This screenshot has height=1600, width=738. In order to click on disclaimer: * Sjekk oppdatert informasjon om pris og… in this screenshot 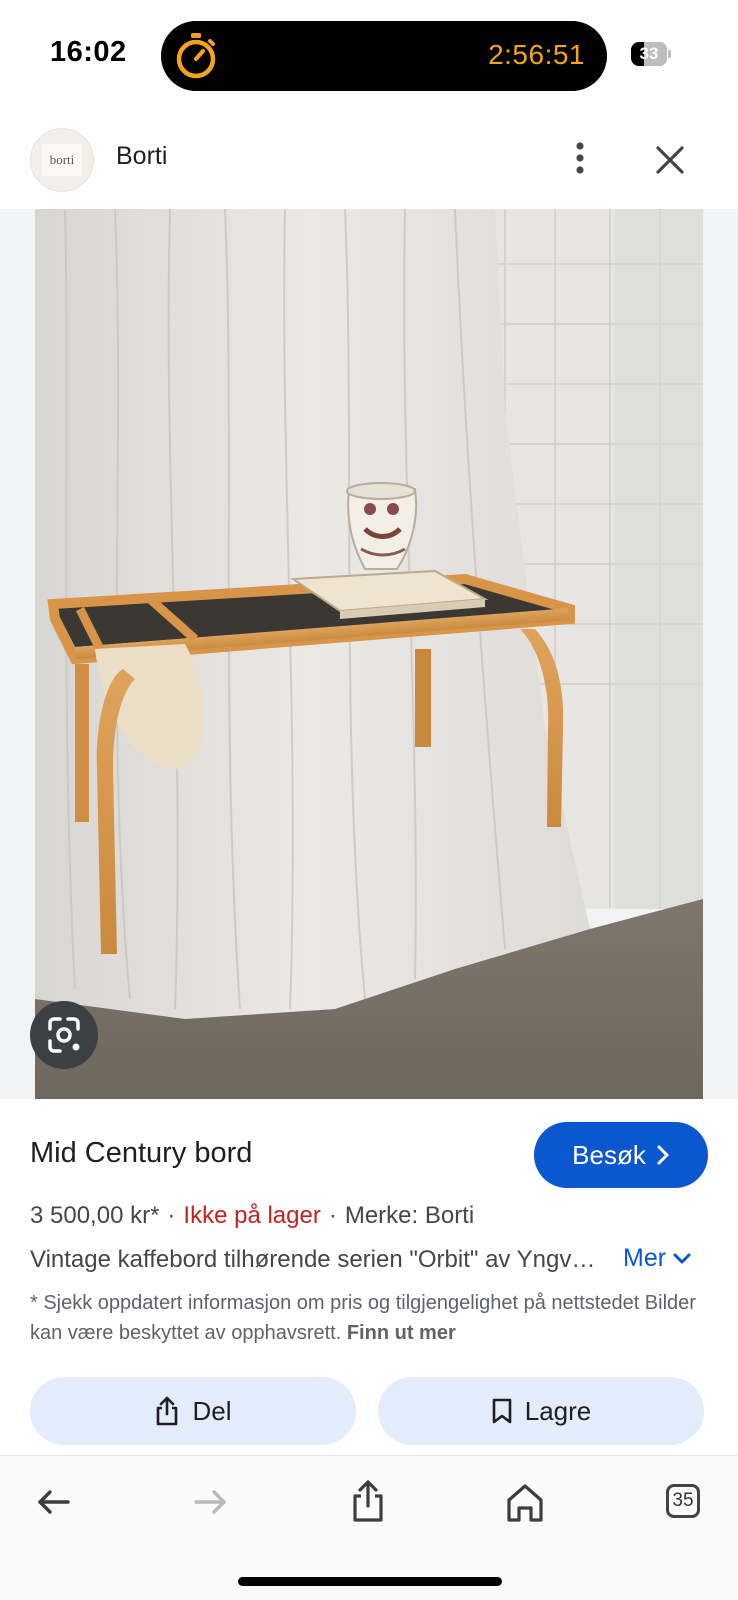, I will do `click(375, 1318)`.